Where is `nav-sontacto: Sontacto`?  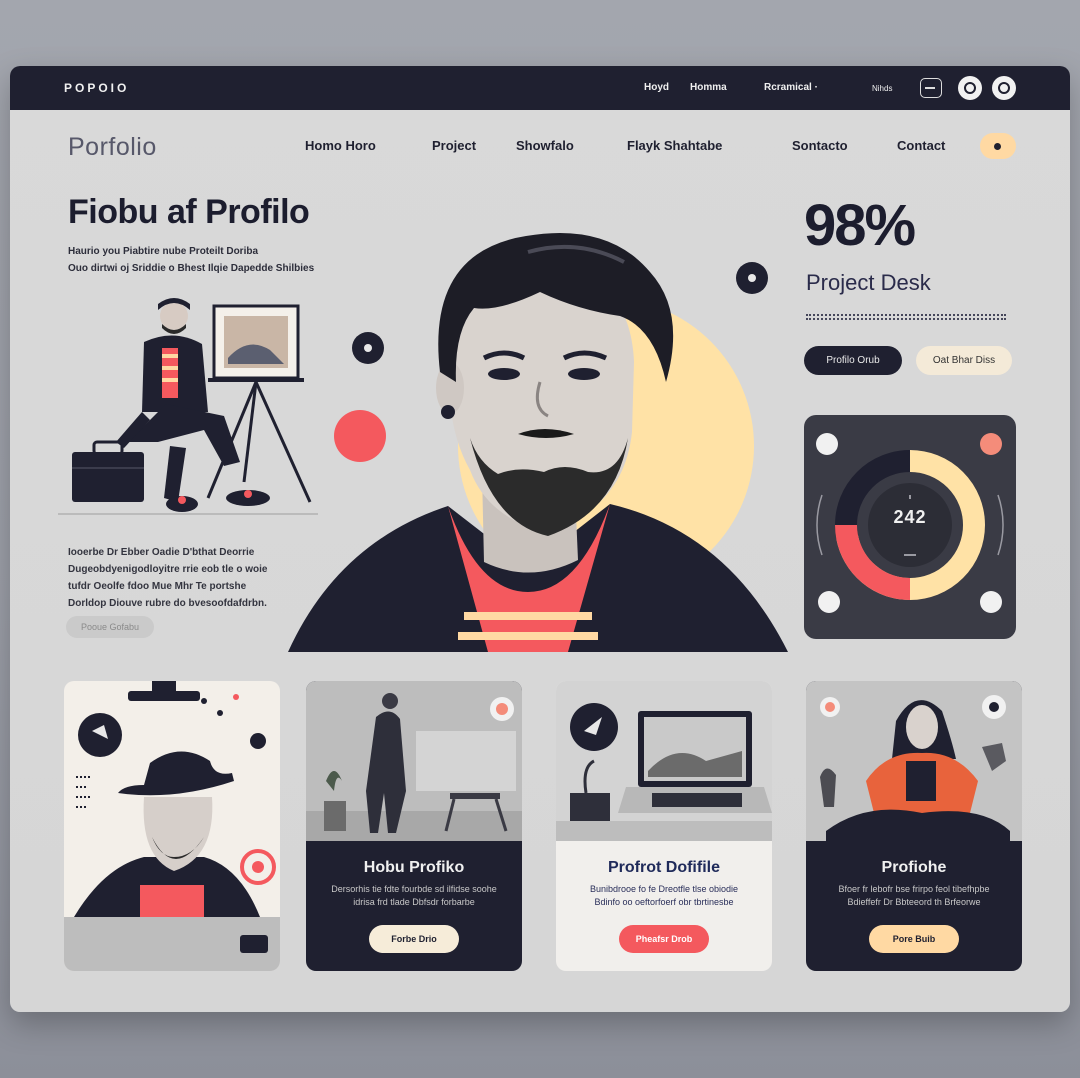
nav-sontacto: Sontacto is located at coordinates (820, 145).